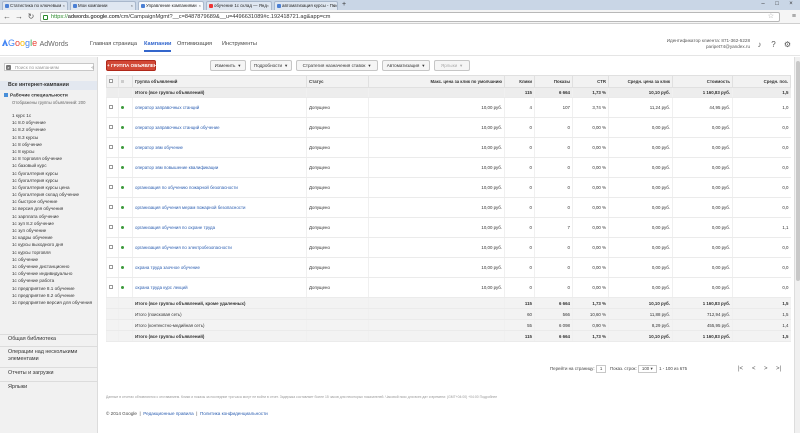 The width and height of the screenshot is (800, 433). I want to click on first-page-icon: |<, so click(740, 369).